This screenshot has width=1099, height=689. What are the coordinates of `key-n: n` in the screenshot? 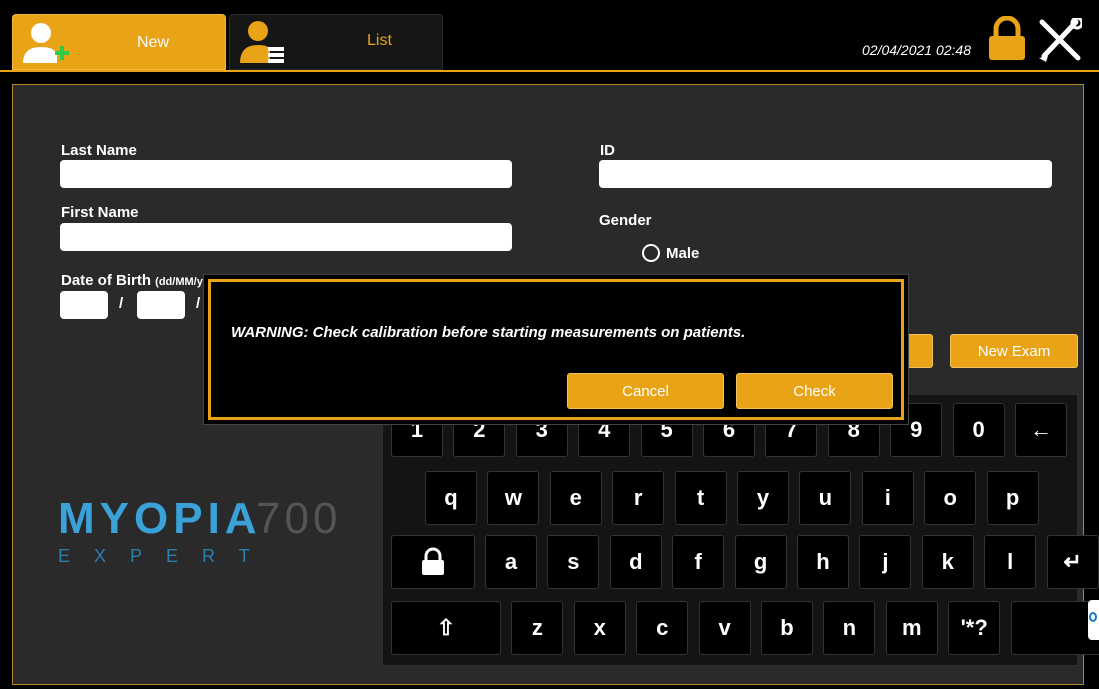 It's located at (849, 628).